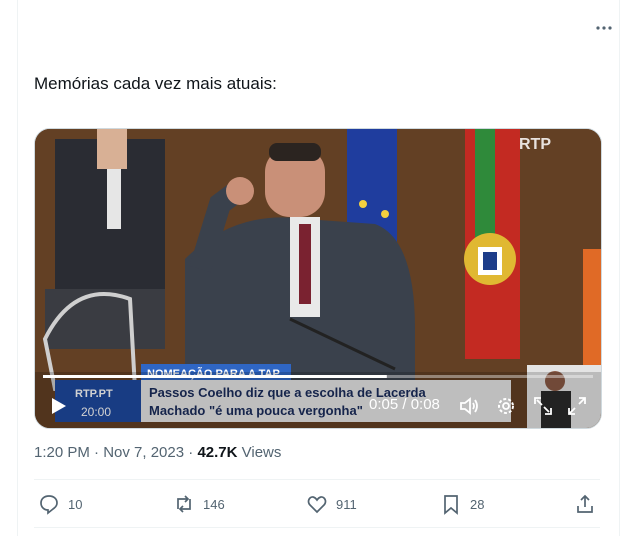 This screenshot has height=536, width=634. Describe the element at coordinates (469, 406) in the screenshot. I see `volume-icon` at that location.